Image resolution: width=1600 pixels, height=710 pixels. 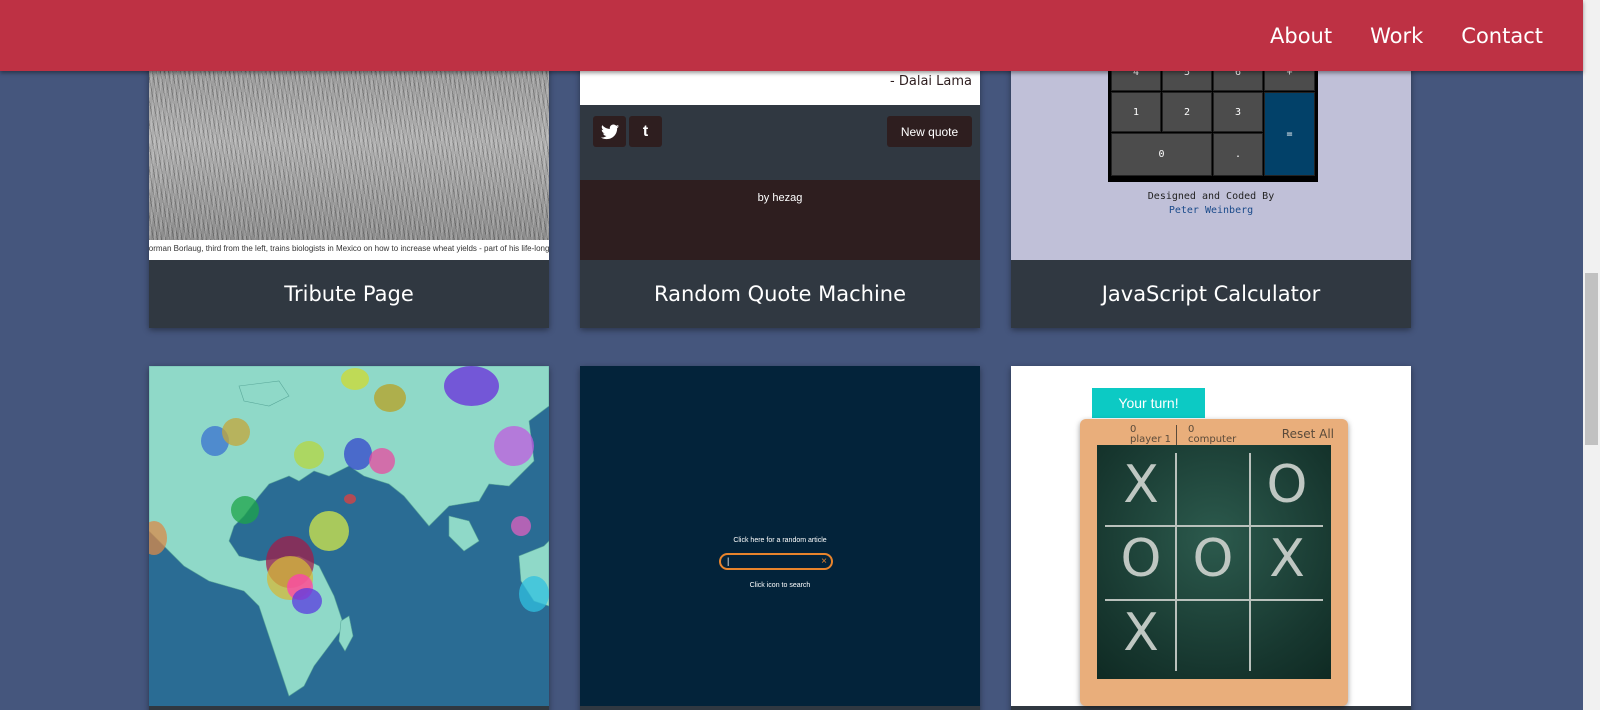 I want to click on nav-link-about: About, so click(x=1301, y=36).